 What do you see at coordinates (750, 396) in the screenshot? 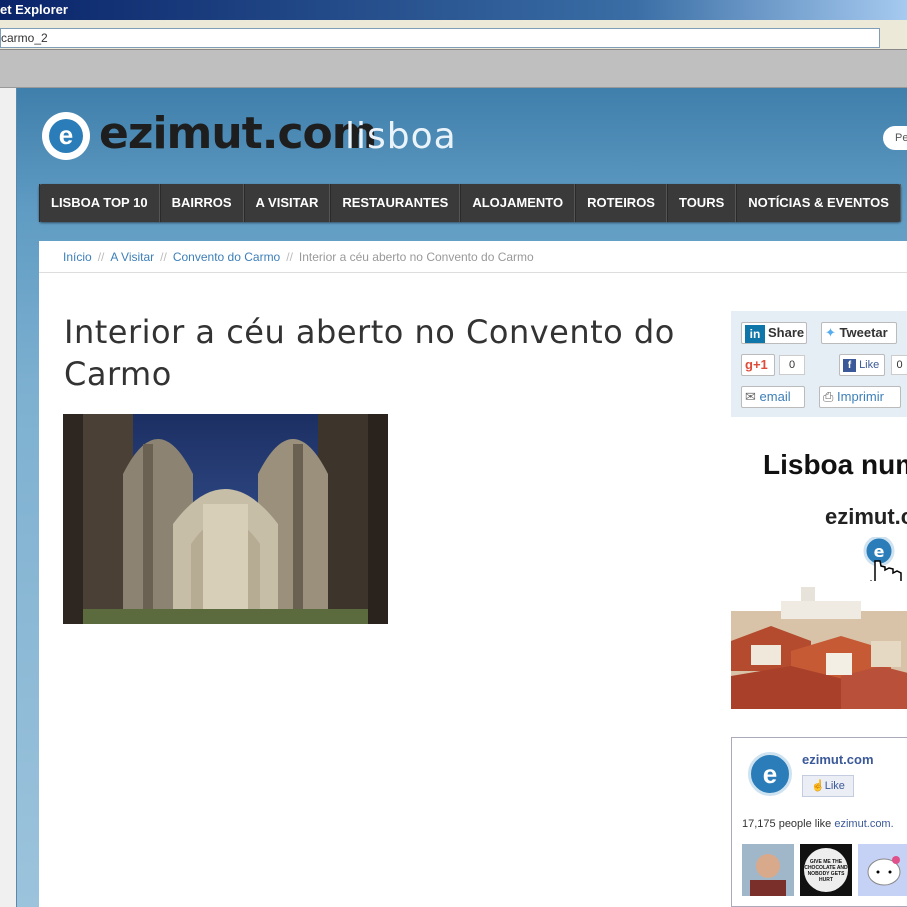
I see `envelope-icon: ✉` at bounding box center [750, 396].